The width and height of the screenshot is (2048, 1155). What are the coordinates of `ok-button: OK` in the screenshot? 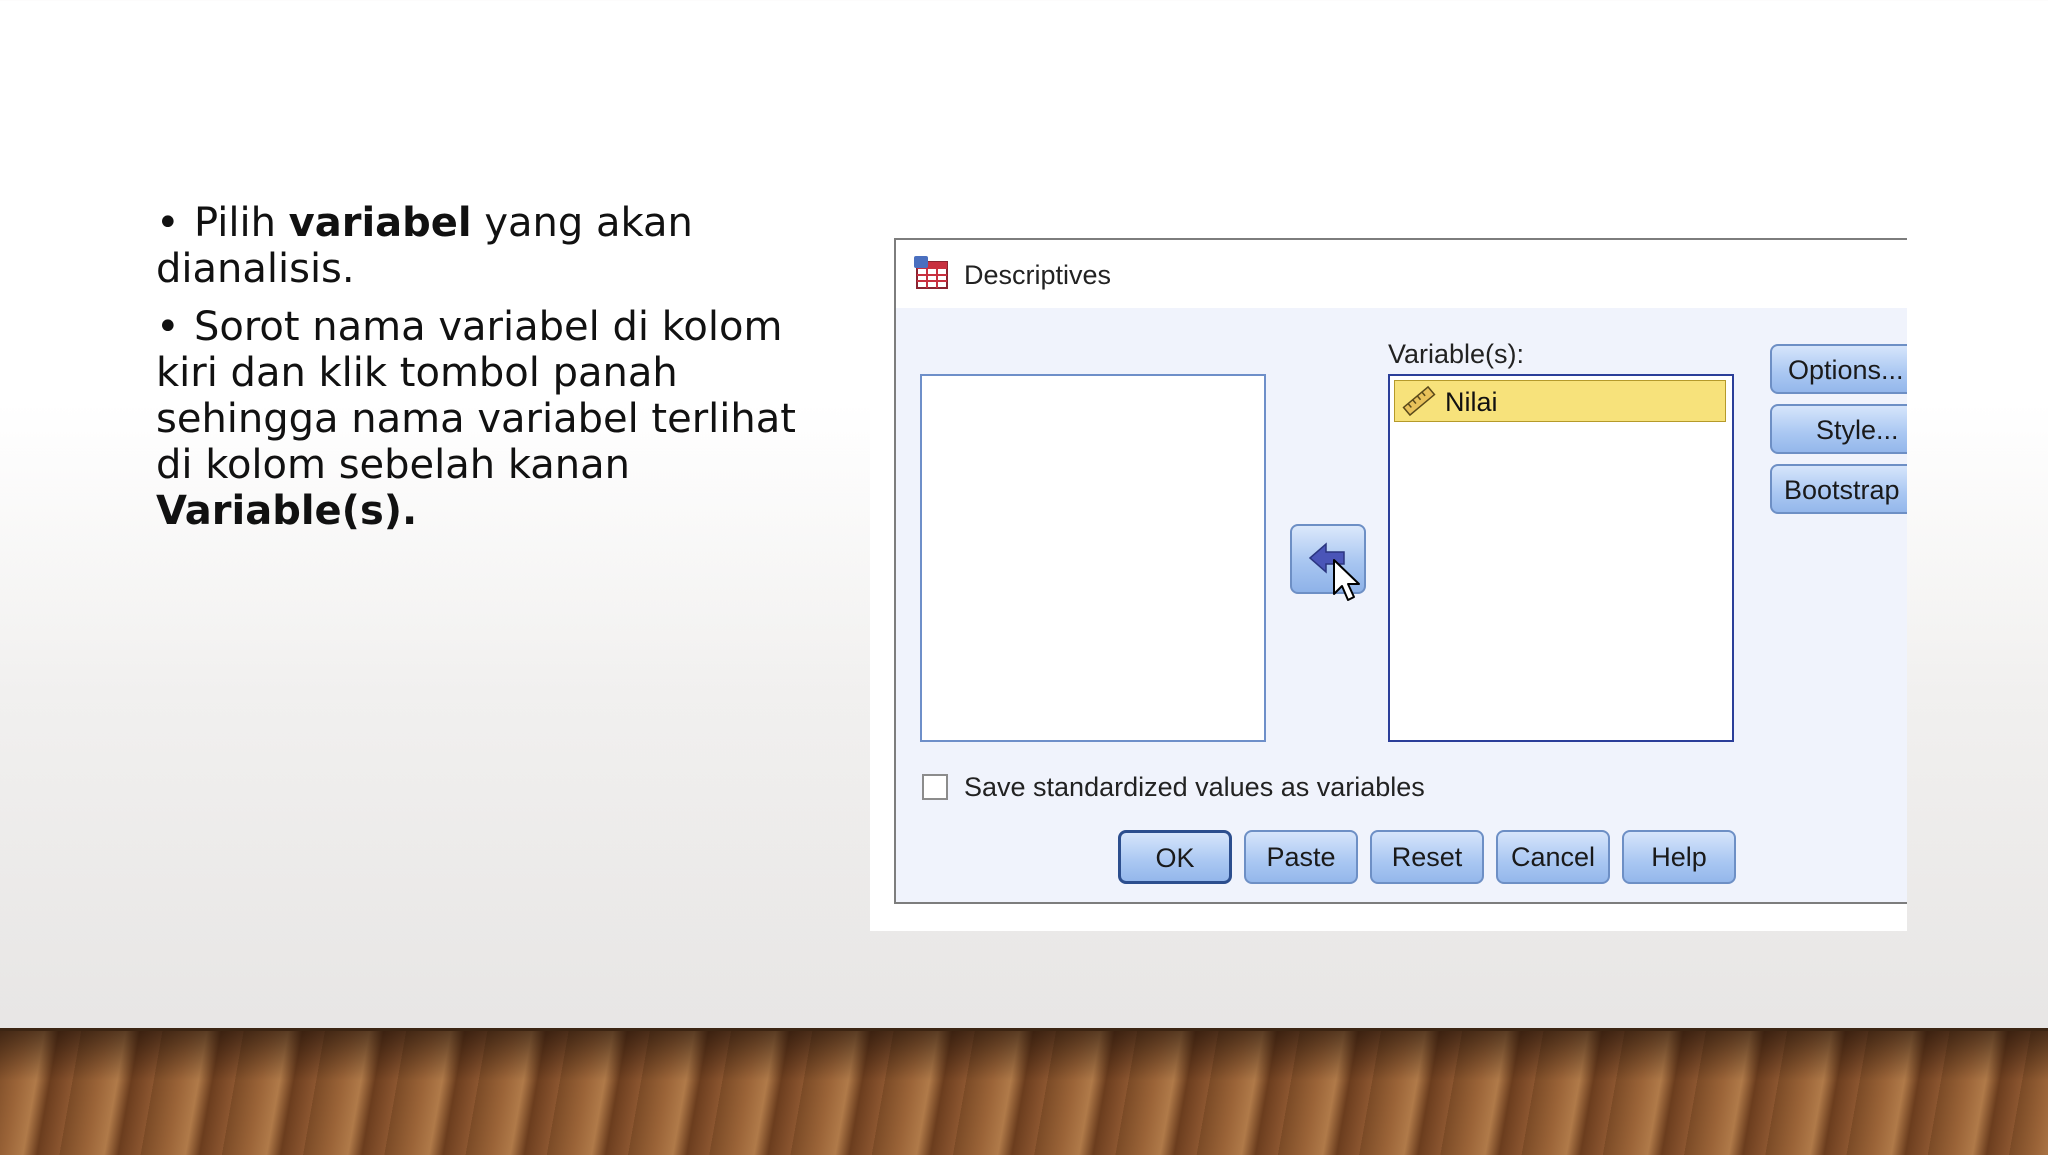 It's located at (1175, 857).